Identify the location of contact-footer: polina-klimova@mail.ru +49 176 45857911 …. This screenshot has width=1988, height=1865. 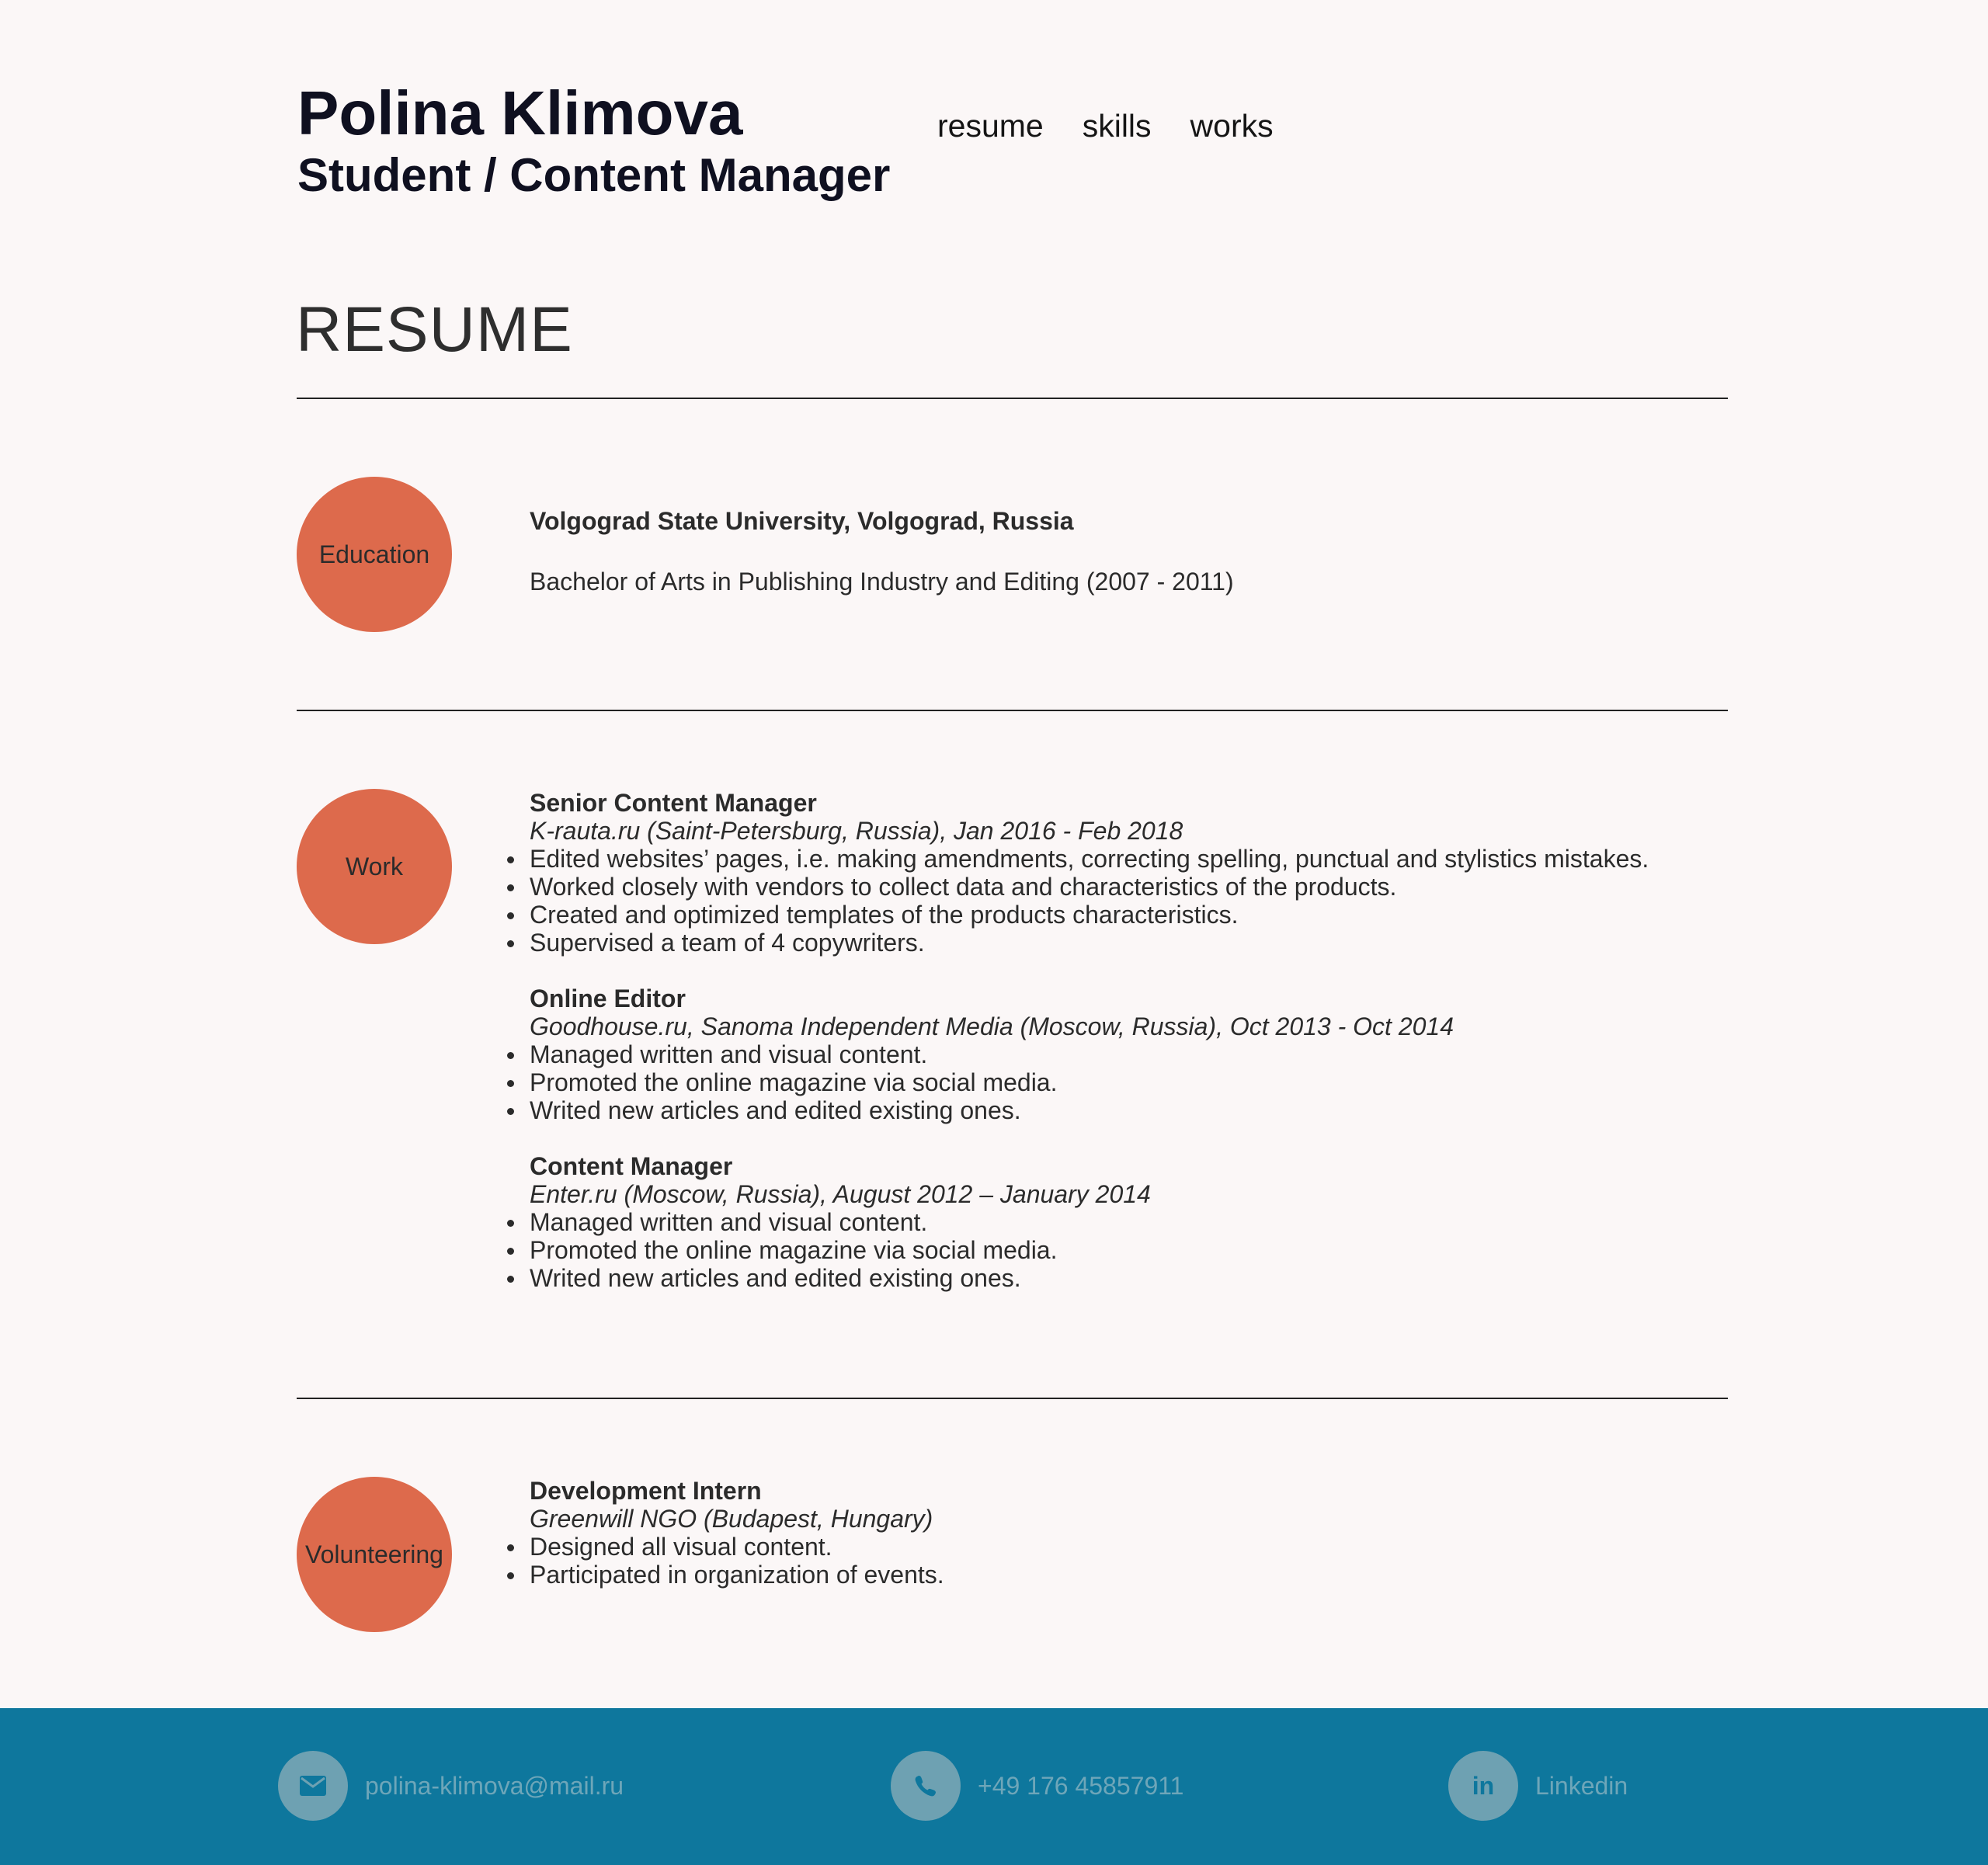
(994, 1786).